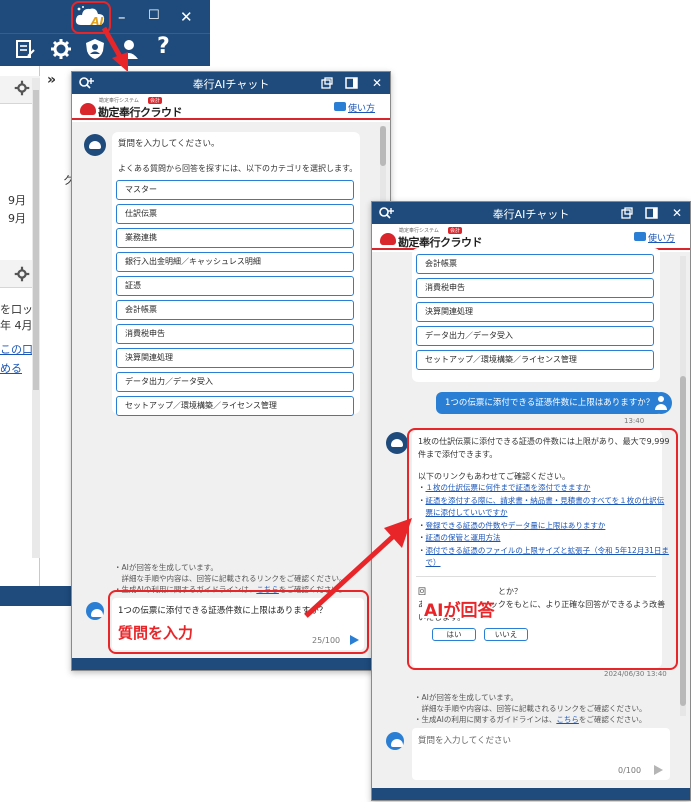  Describe the element at coordinates (485, 719) in the screenshot. I see `disclaimer-line: ・生成AIの利用に関するガイドラインは、` at that location.